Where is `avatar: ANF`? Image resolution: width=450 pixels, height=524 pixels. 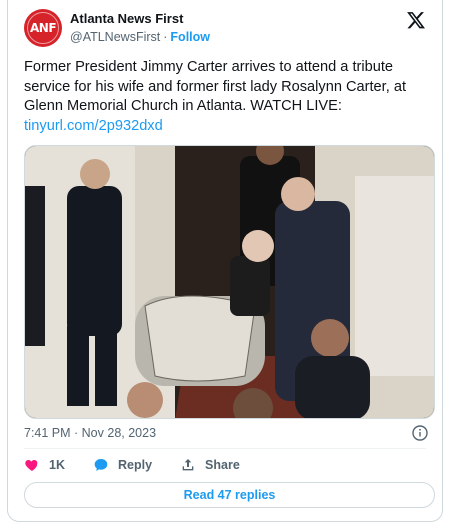
avatar: ANF is located at coordinates (43, 28).